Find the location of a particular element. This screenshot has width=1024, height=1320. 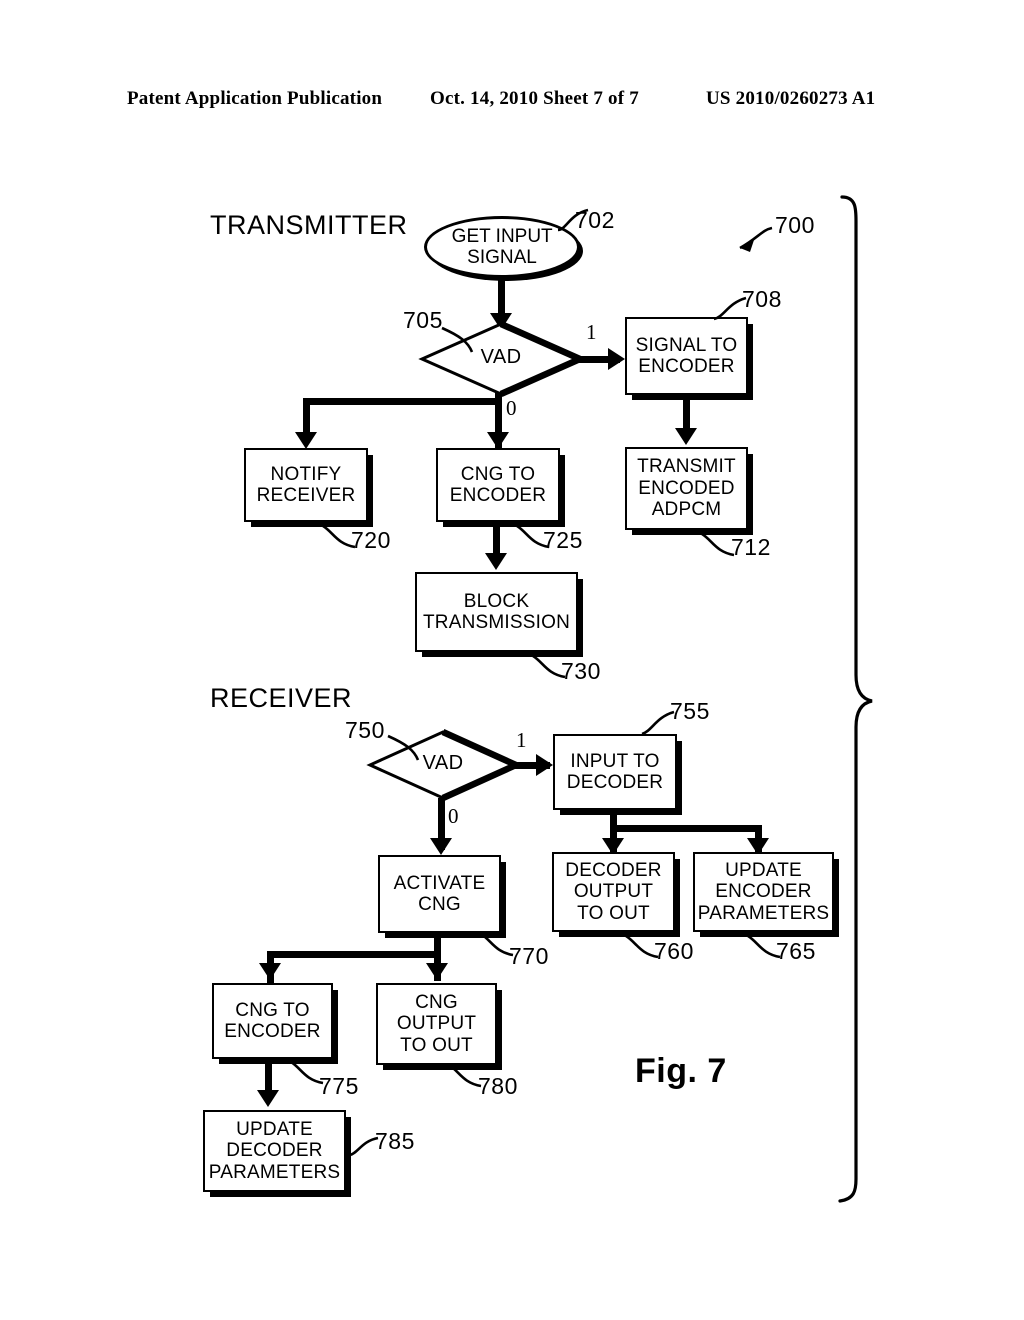

section-label-transmitter: TRANSMITTER is located at coordinates (309, 225).